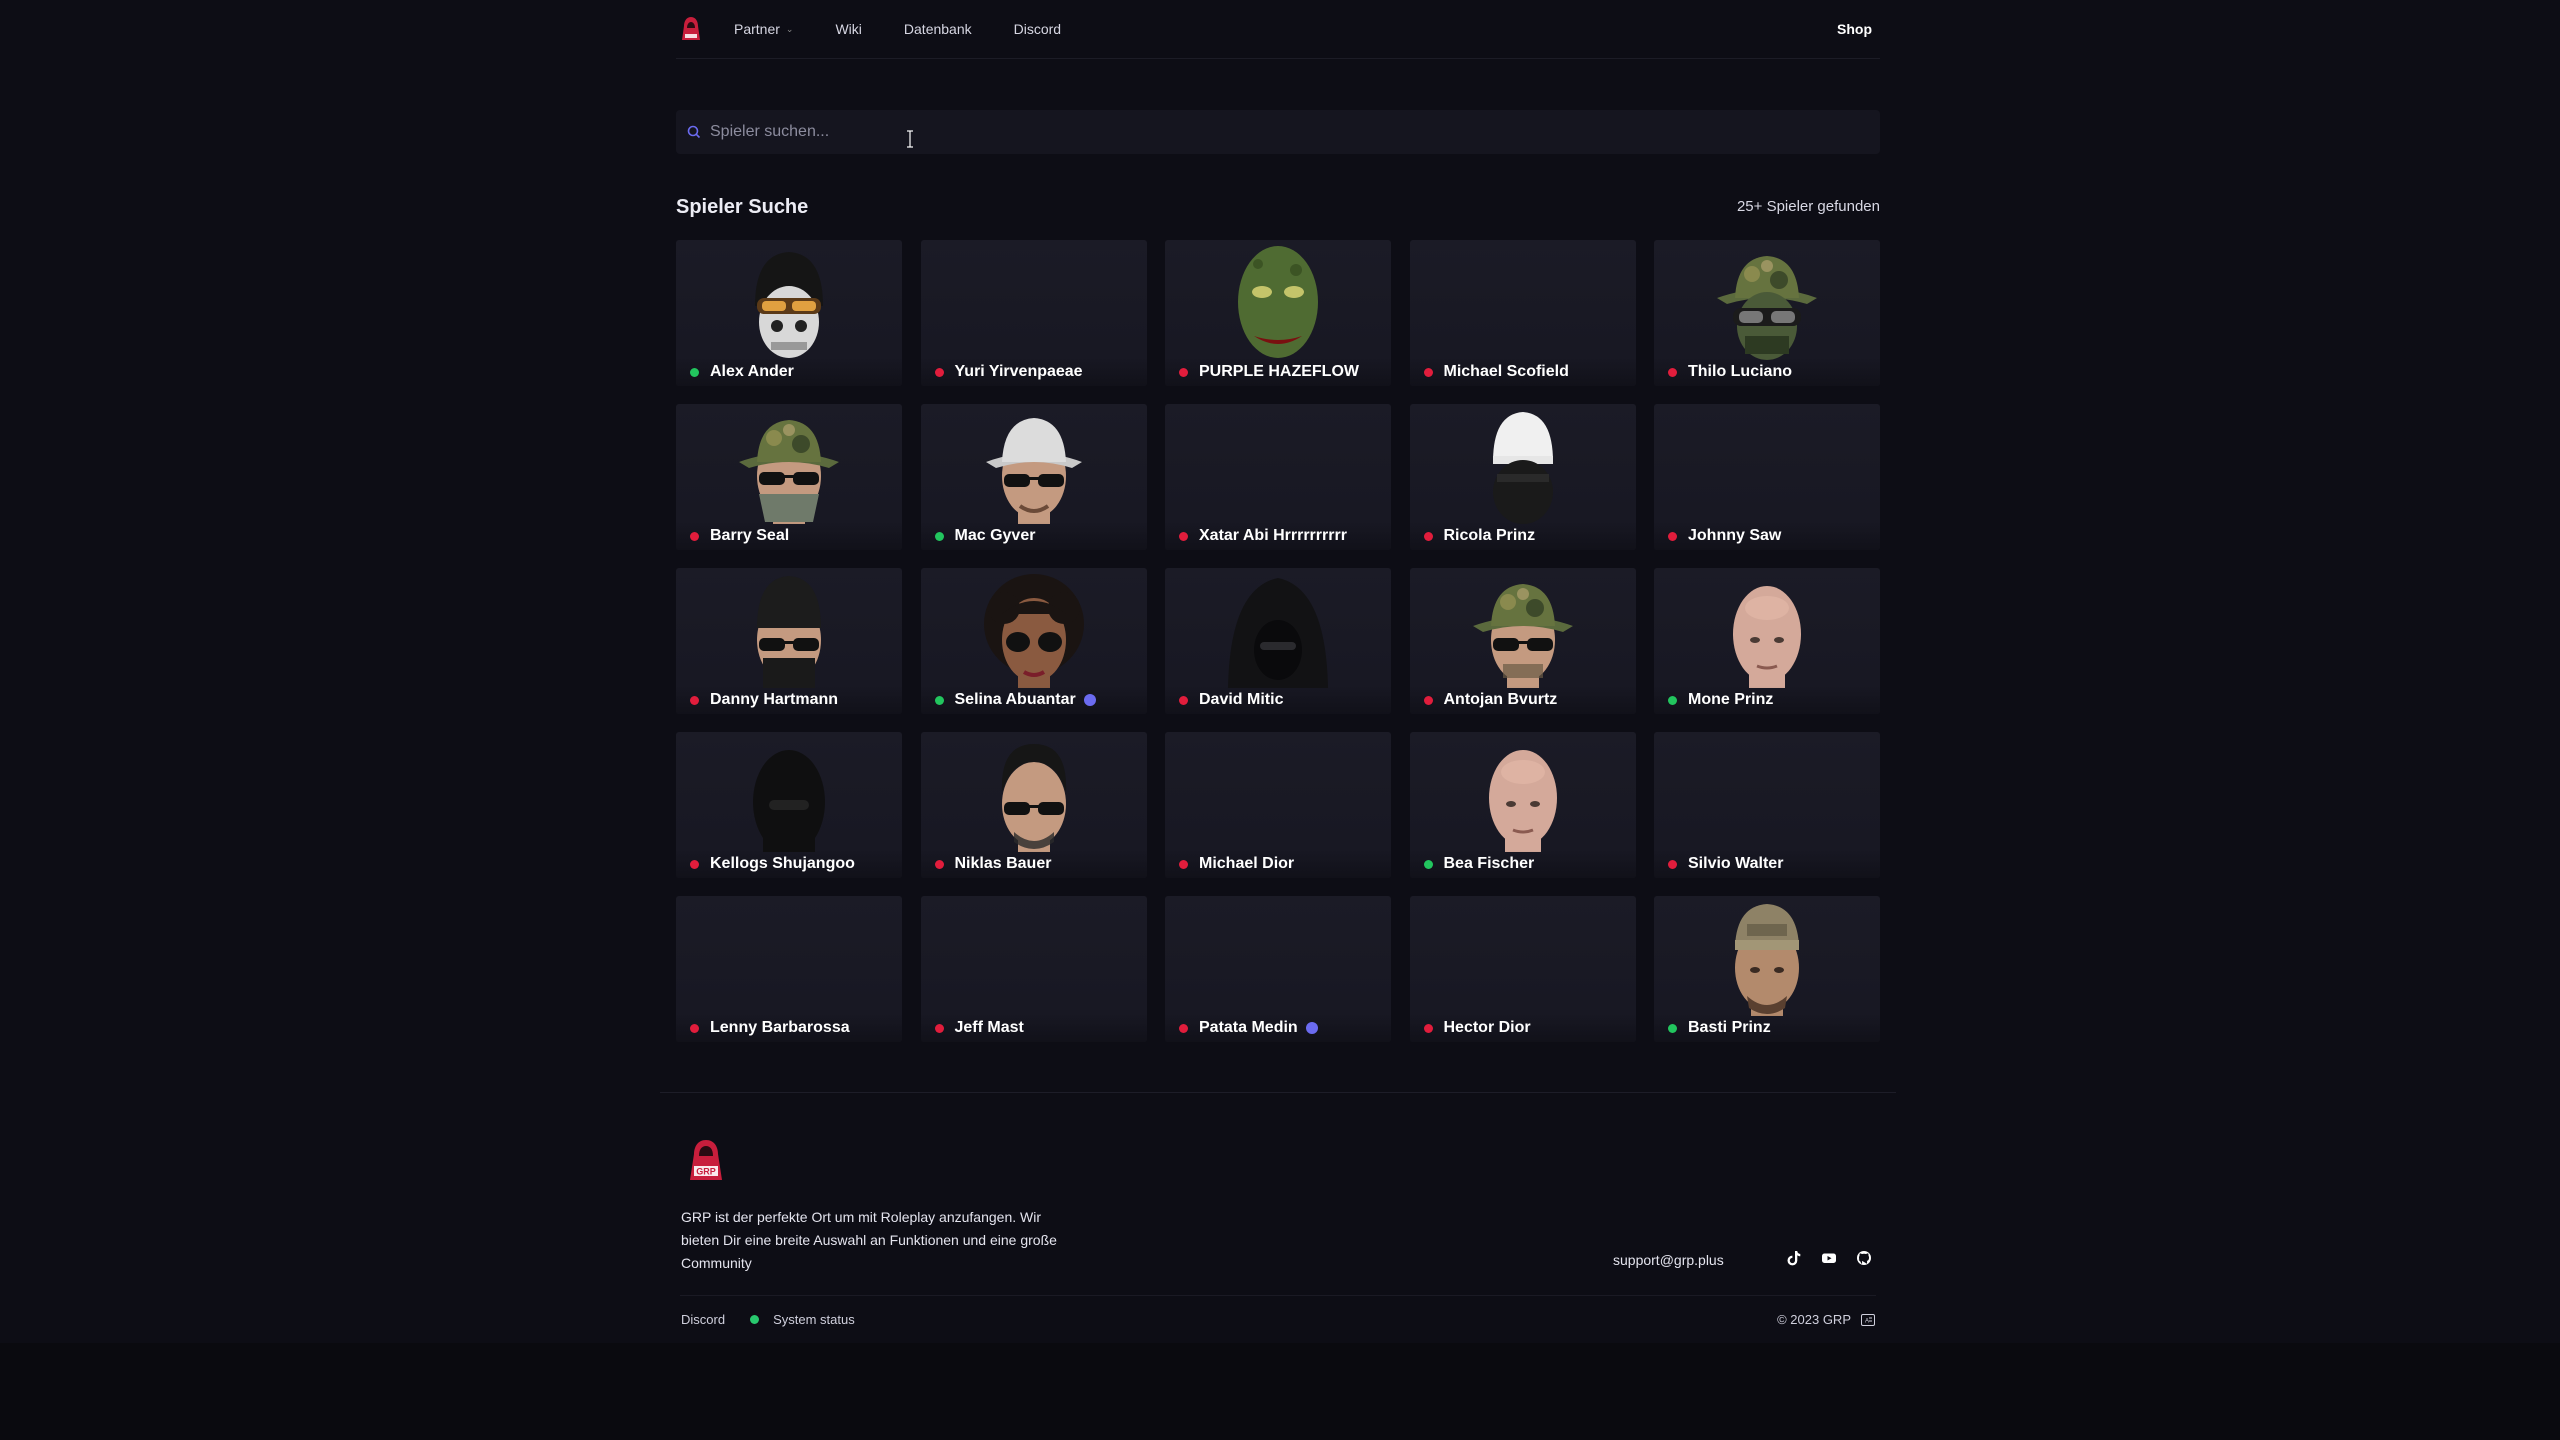 The image size is (2560, 1440). I want to click on player-card: Ricola Prinz, so click(1522, 477).